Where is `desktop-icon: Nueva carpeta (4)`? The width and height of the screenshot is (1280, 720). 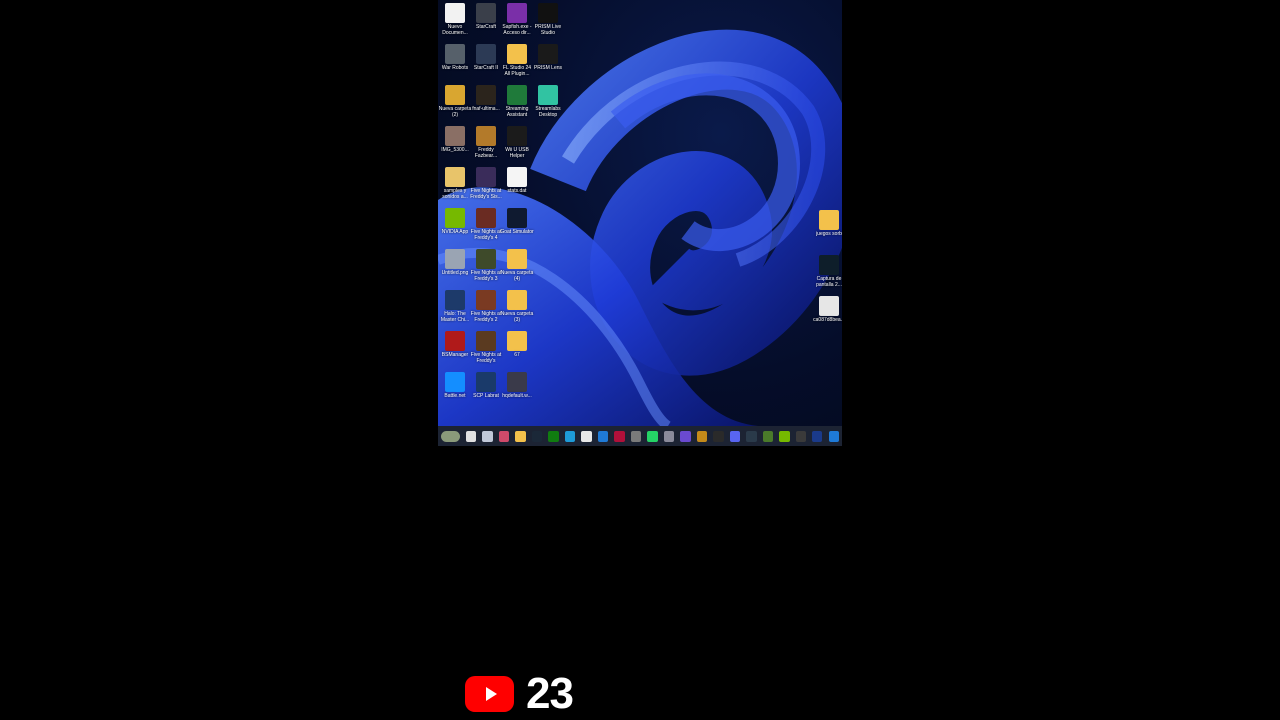 desktop-icon: Nueva carpeta (4) is located at coordinates (517, 265).